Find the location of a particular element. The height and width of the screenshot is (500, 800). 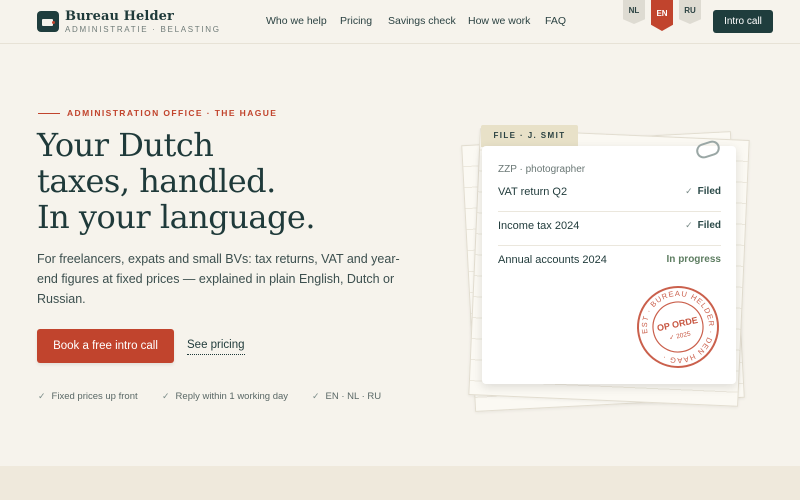

intro-call-button: Intro call is located at coordinates (743, 21).